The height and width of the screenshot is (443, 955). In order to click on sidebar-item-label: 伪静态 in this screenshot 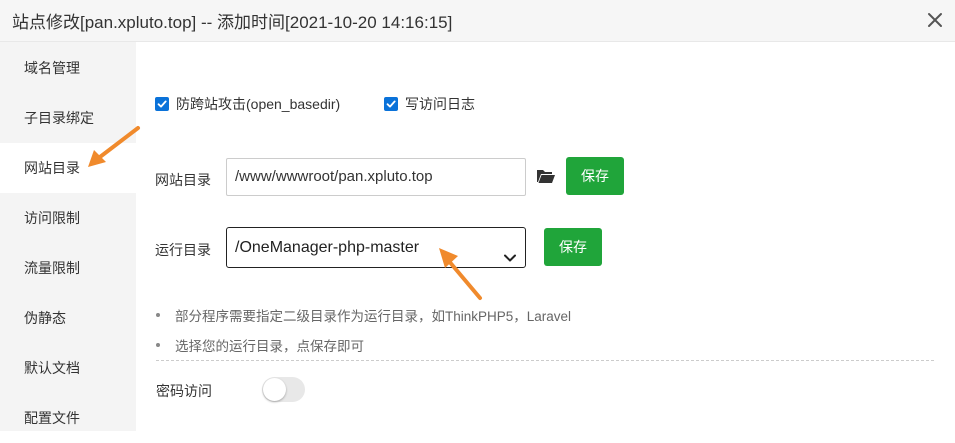, I will do `click(45, 318)`.